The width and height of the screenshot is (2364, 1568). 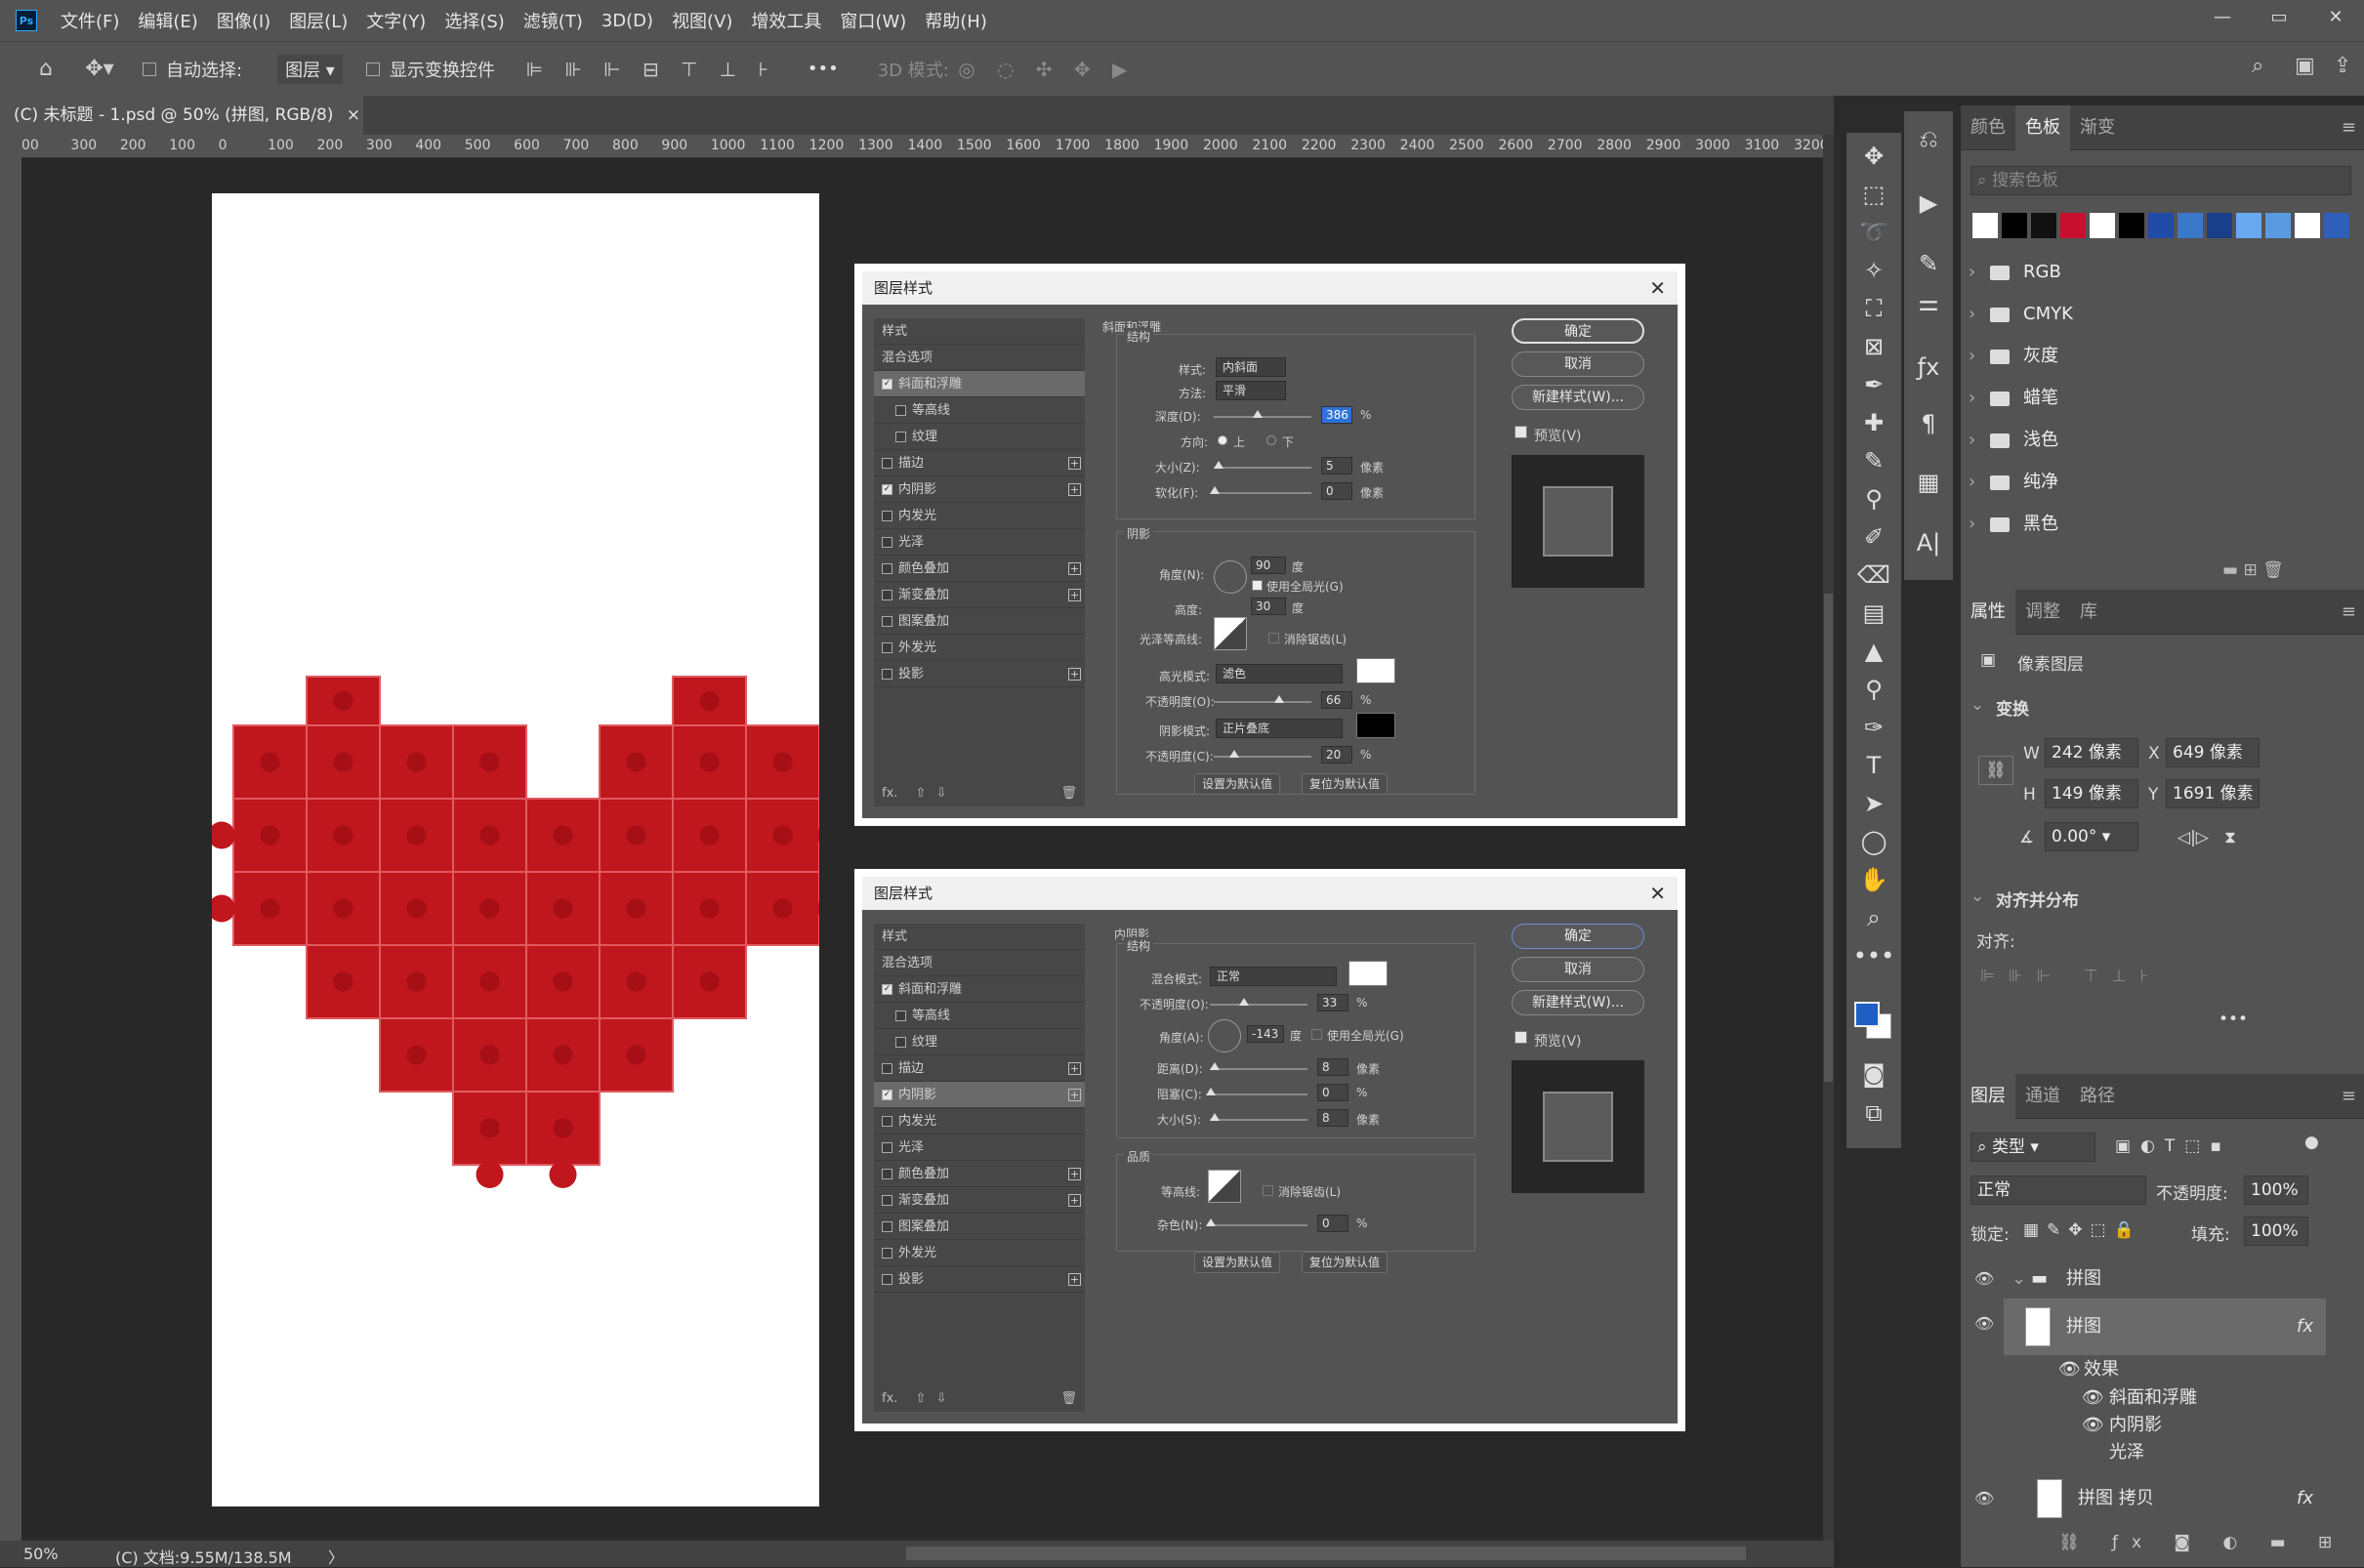 I want to click on opacity-slider, so click(x=1258, y=1002).